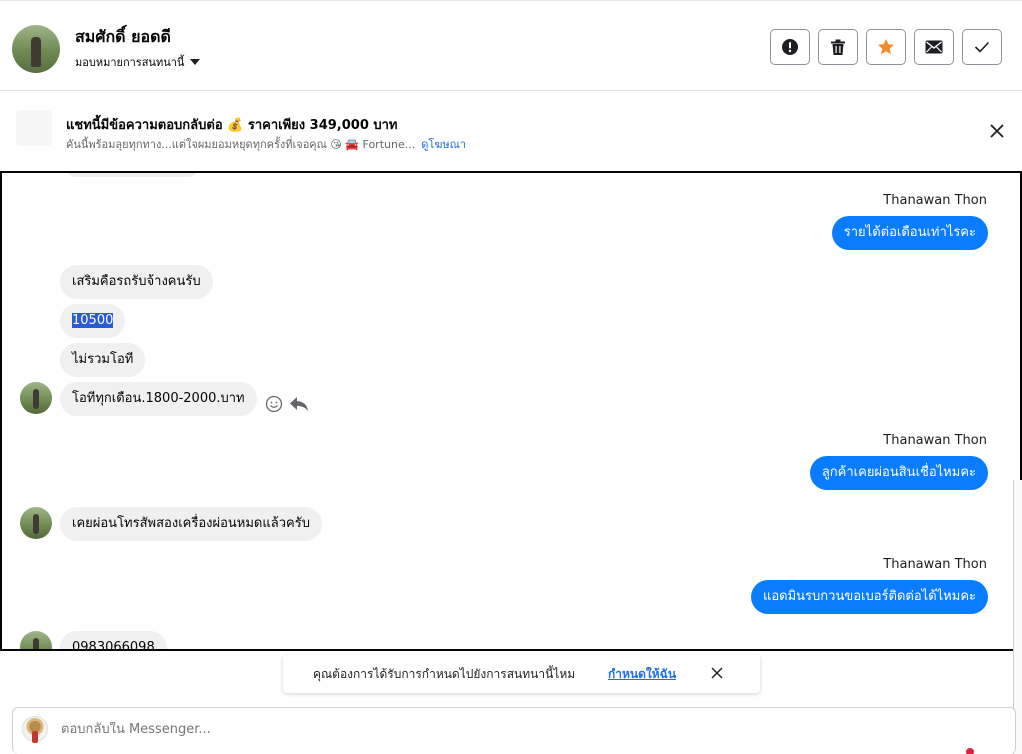 This screenshot has height=754, width=1022. I want to click on assign-dropdown: มอบหมายการสนทนานี้, so click(138, 62).